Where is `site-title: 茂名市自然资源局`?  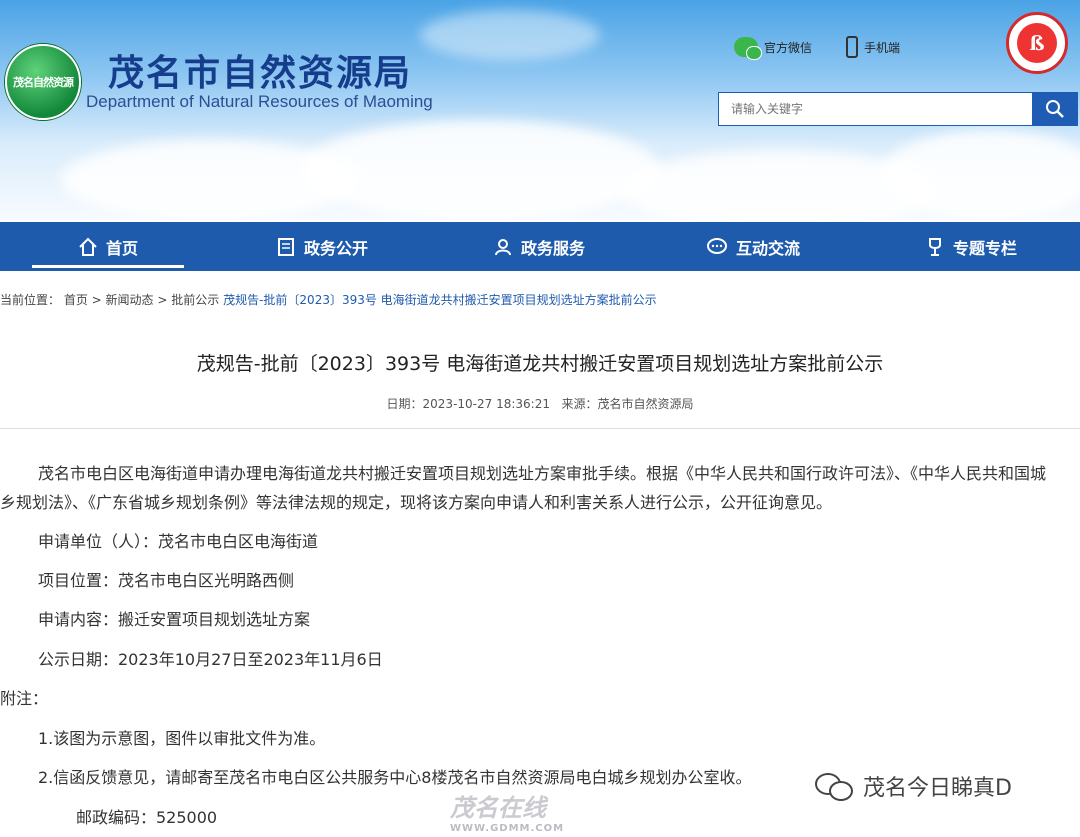 site-title: 茂名市自然资源局 is located at coordinates (260, 73).